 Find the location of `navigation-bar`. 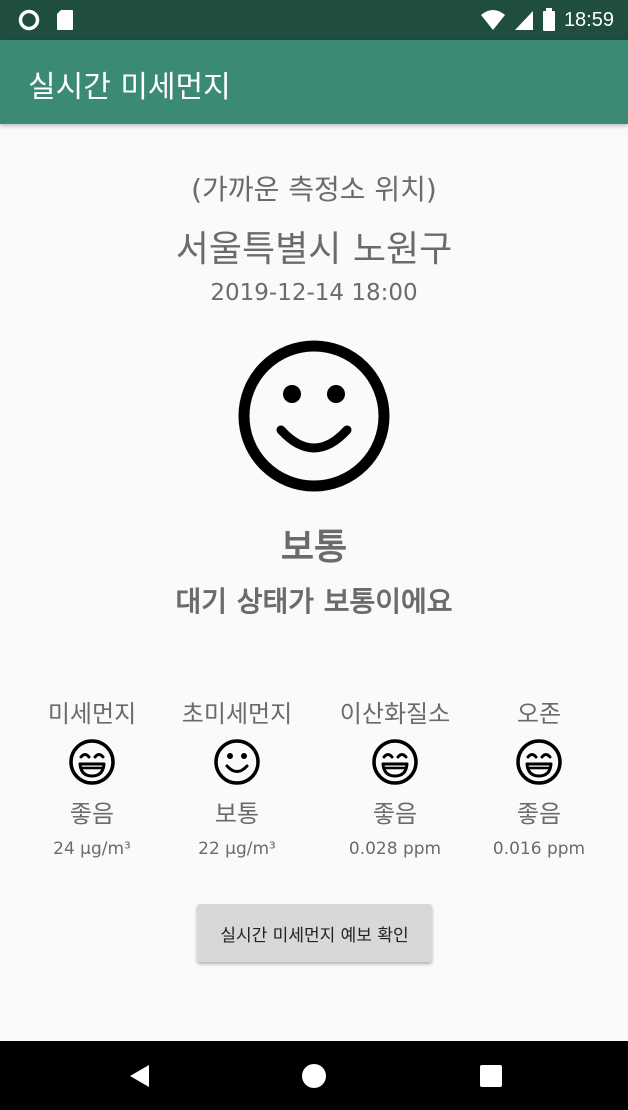

navigation-bar is located at coordinates (314, 1075).